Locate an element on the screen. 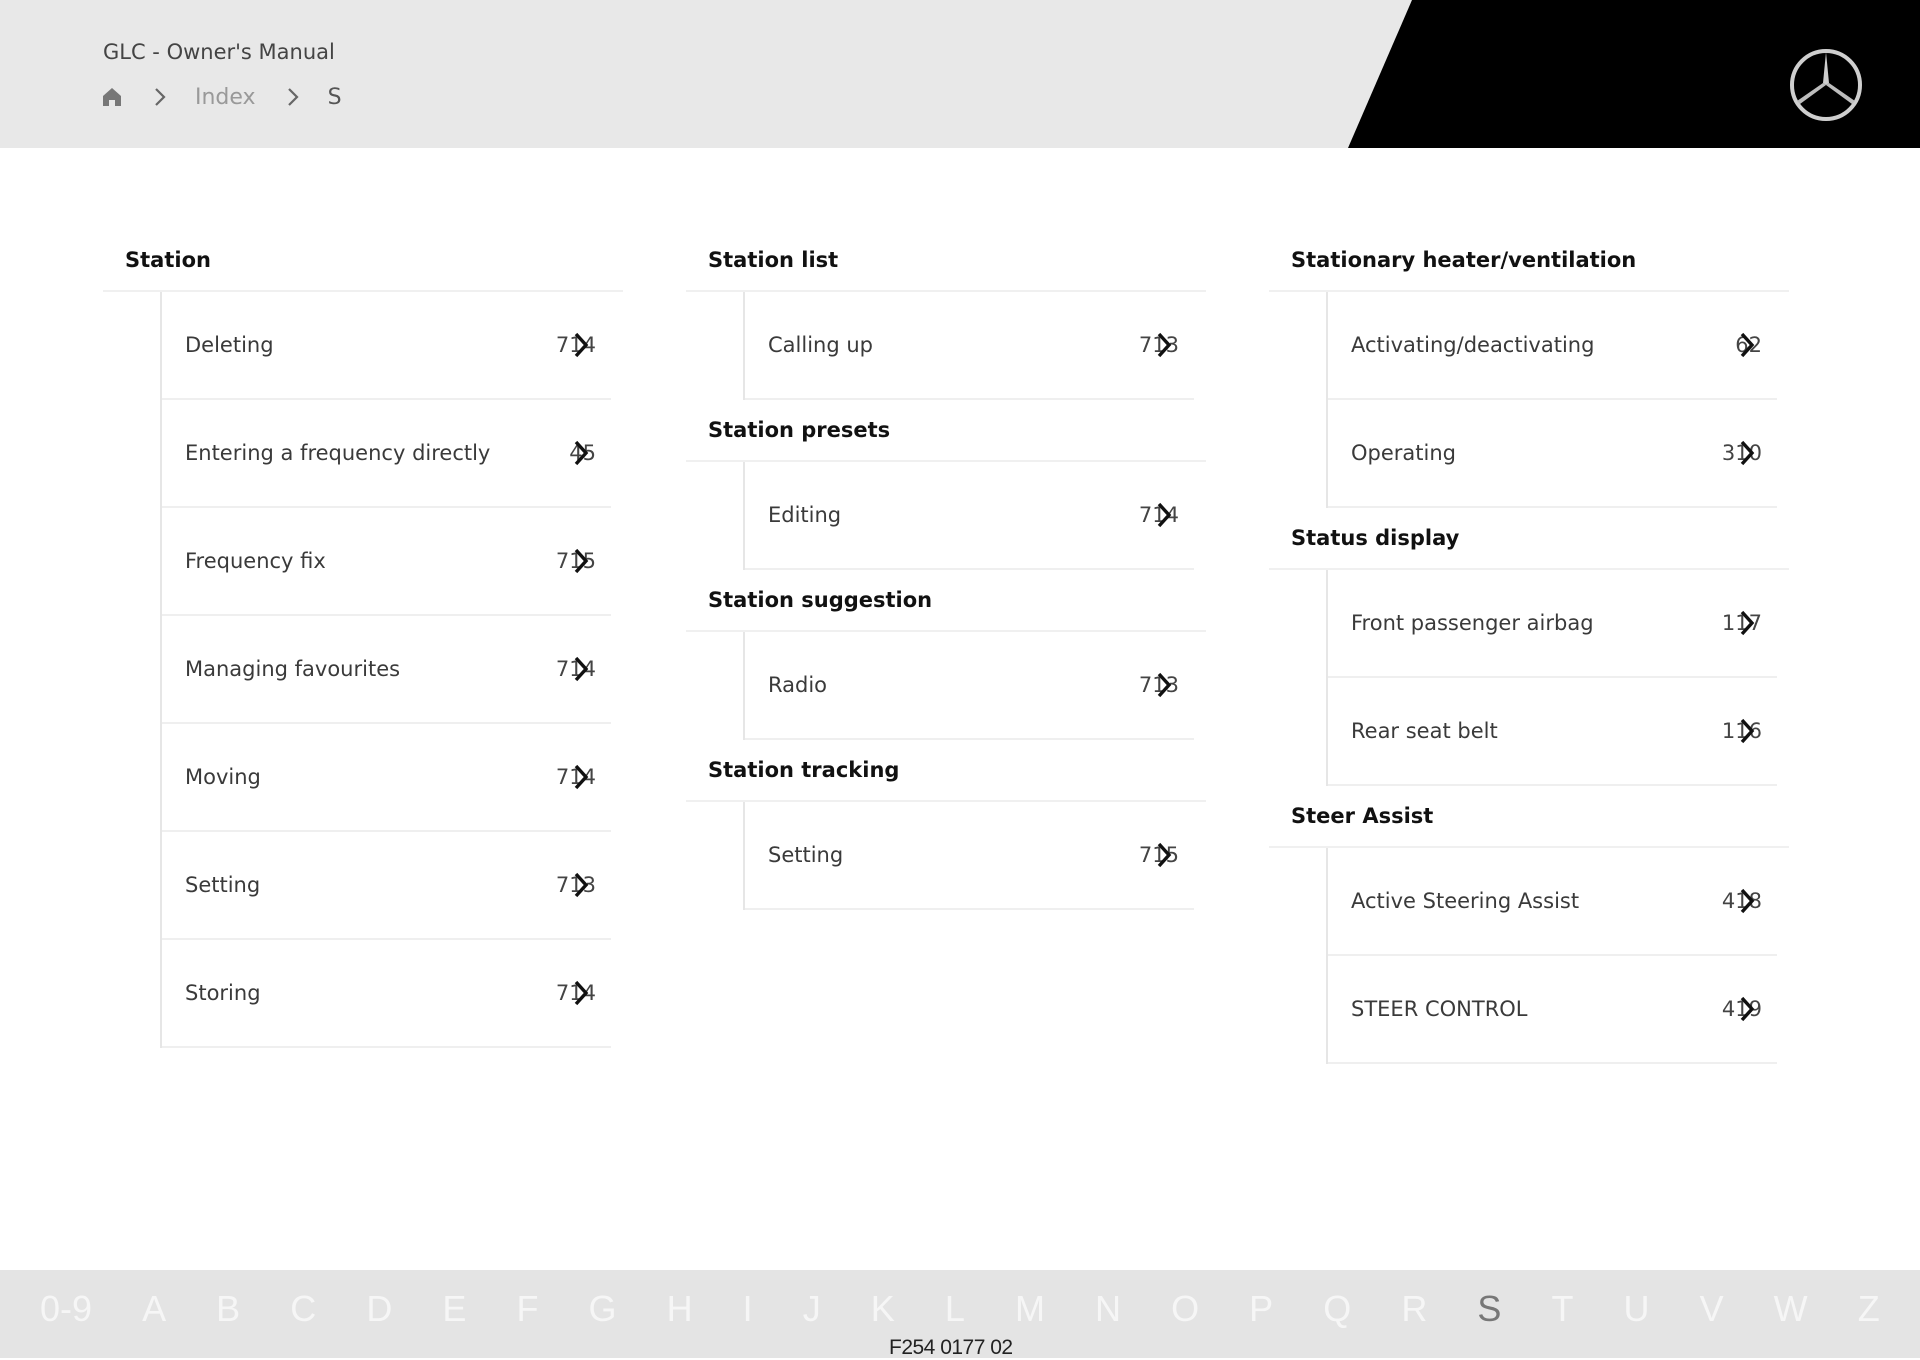 Image resolution: width=1920 pixels, height=1360 pixels. section-heading: Stationary heater/ventilation is located at coordinates (1529, 261).